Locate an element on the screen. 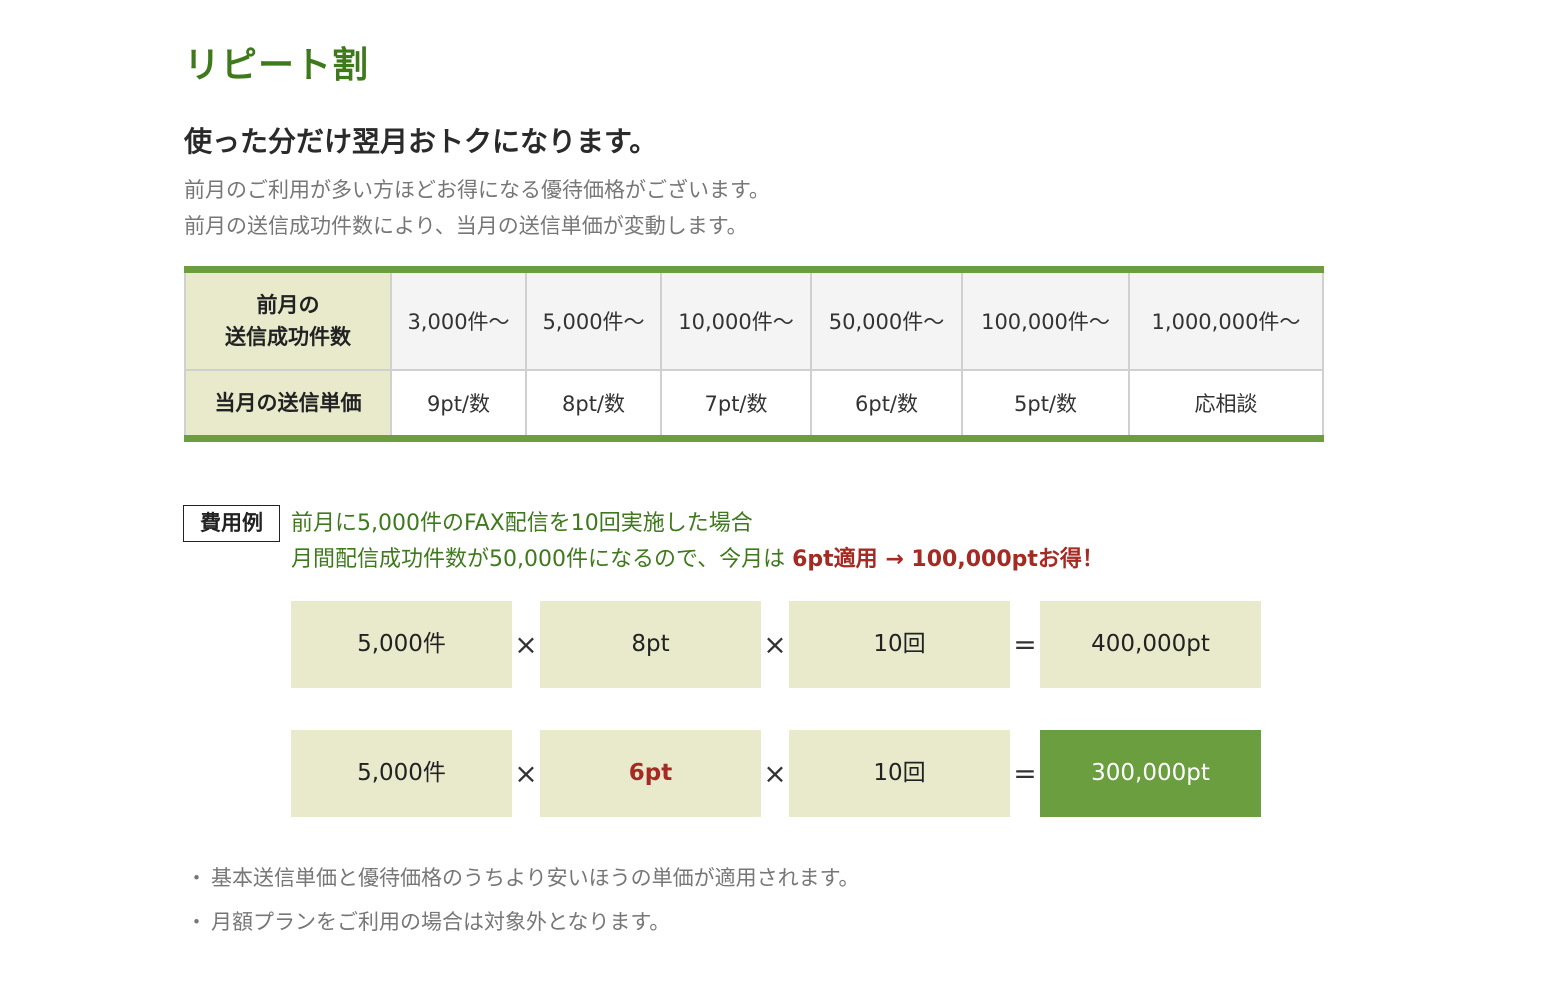 The image size is (1551, 989). cost-example-badge: 費用例 is located at coordinates (231, 523).